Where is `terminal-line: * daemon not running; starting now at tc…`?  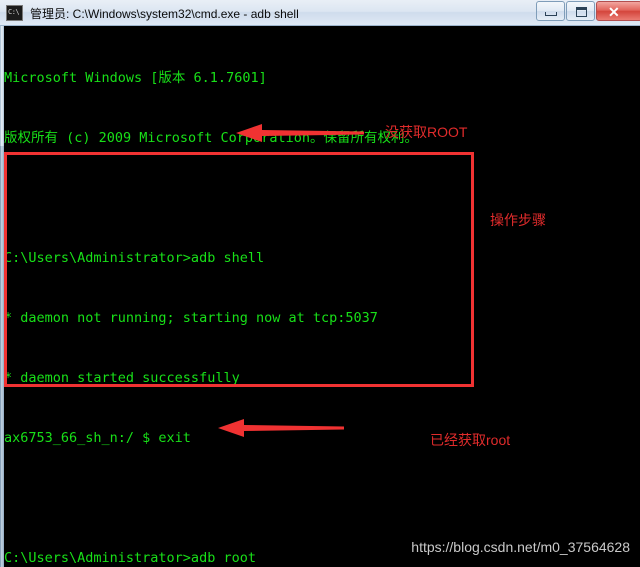 terminal-line: * daemon not running; starting now at tc… is located at coordinates (191, 318).